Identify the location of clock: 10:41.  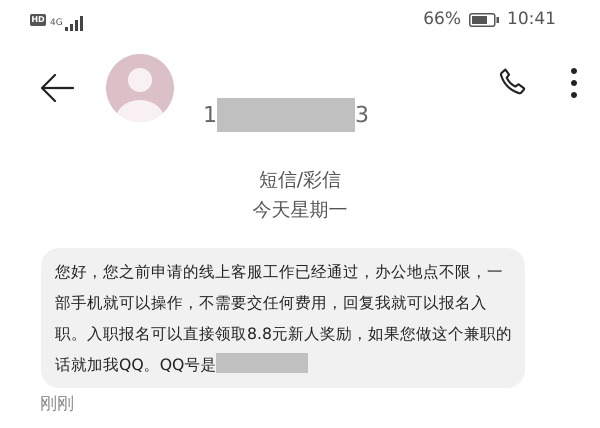
(531, 20).